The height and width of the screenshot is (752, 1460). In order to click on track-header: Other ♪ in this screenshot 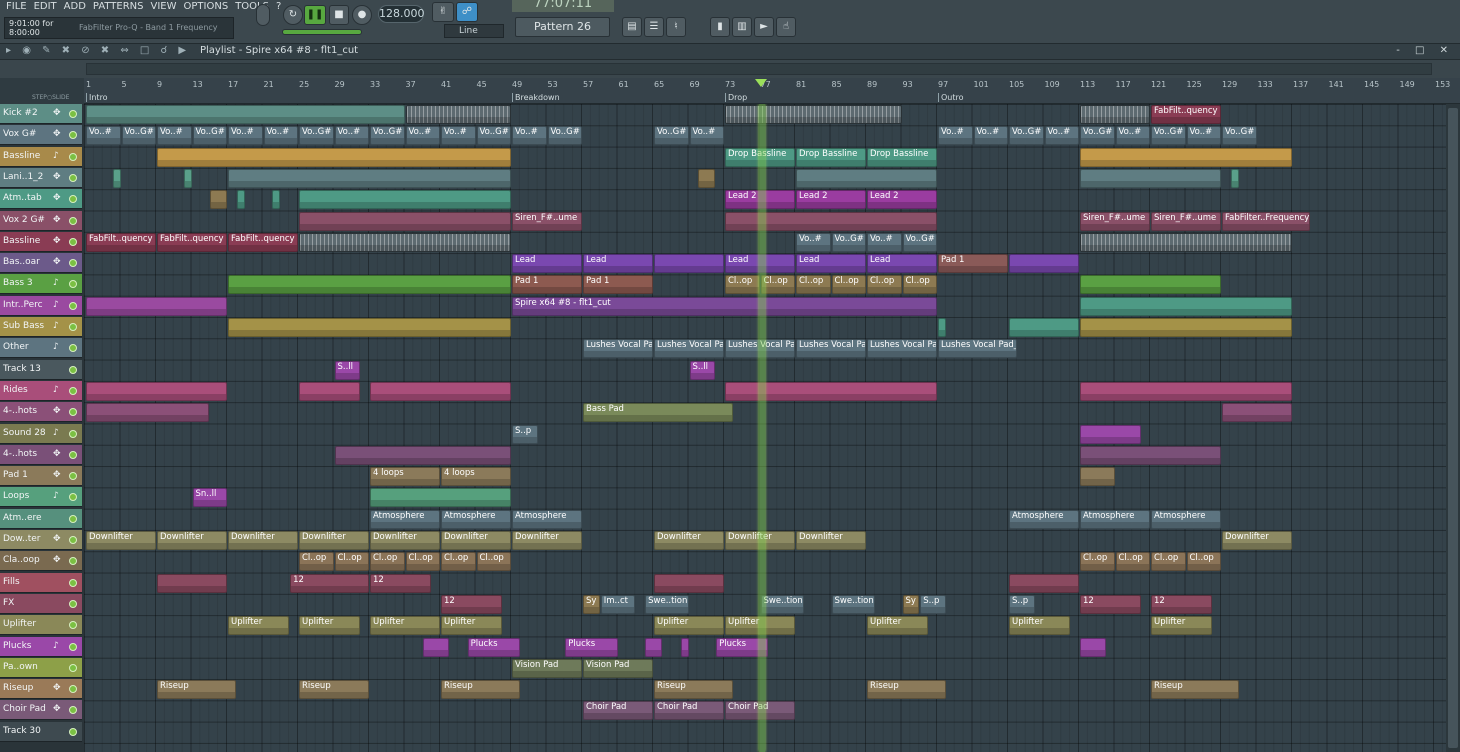, I will do `click(41, 348)`.